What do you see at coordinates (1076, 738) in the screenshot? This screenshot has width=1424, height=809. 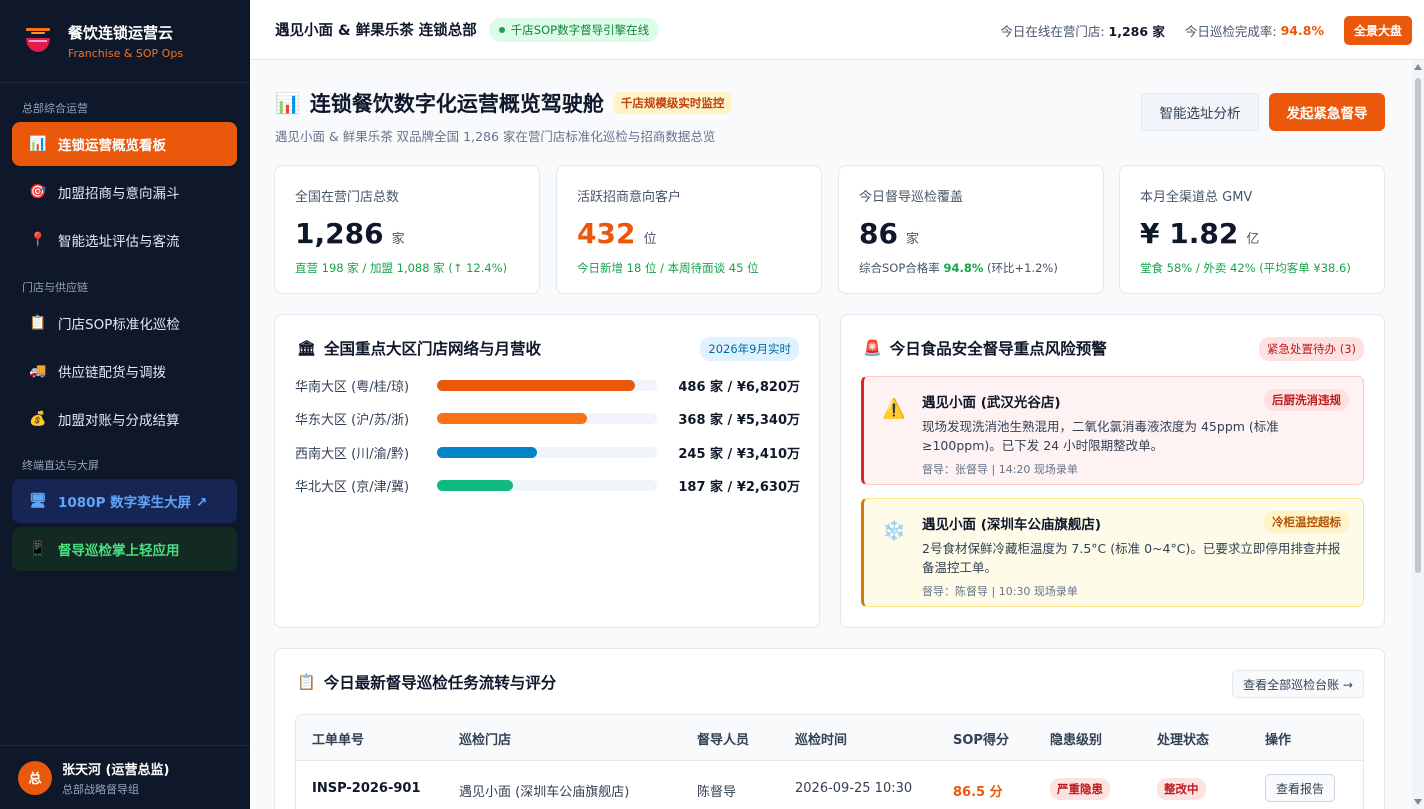 I see `column-header: 隐患级别` at bounding box center [1076, 738].